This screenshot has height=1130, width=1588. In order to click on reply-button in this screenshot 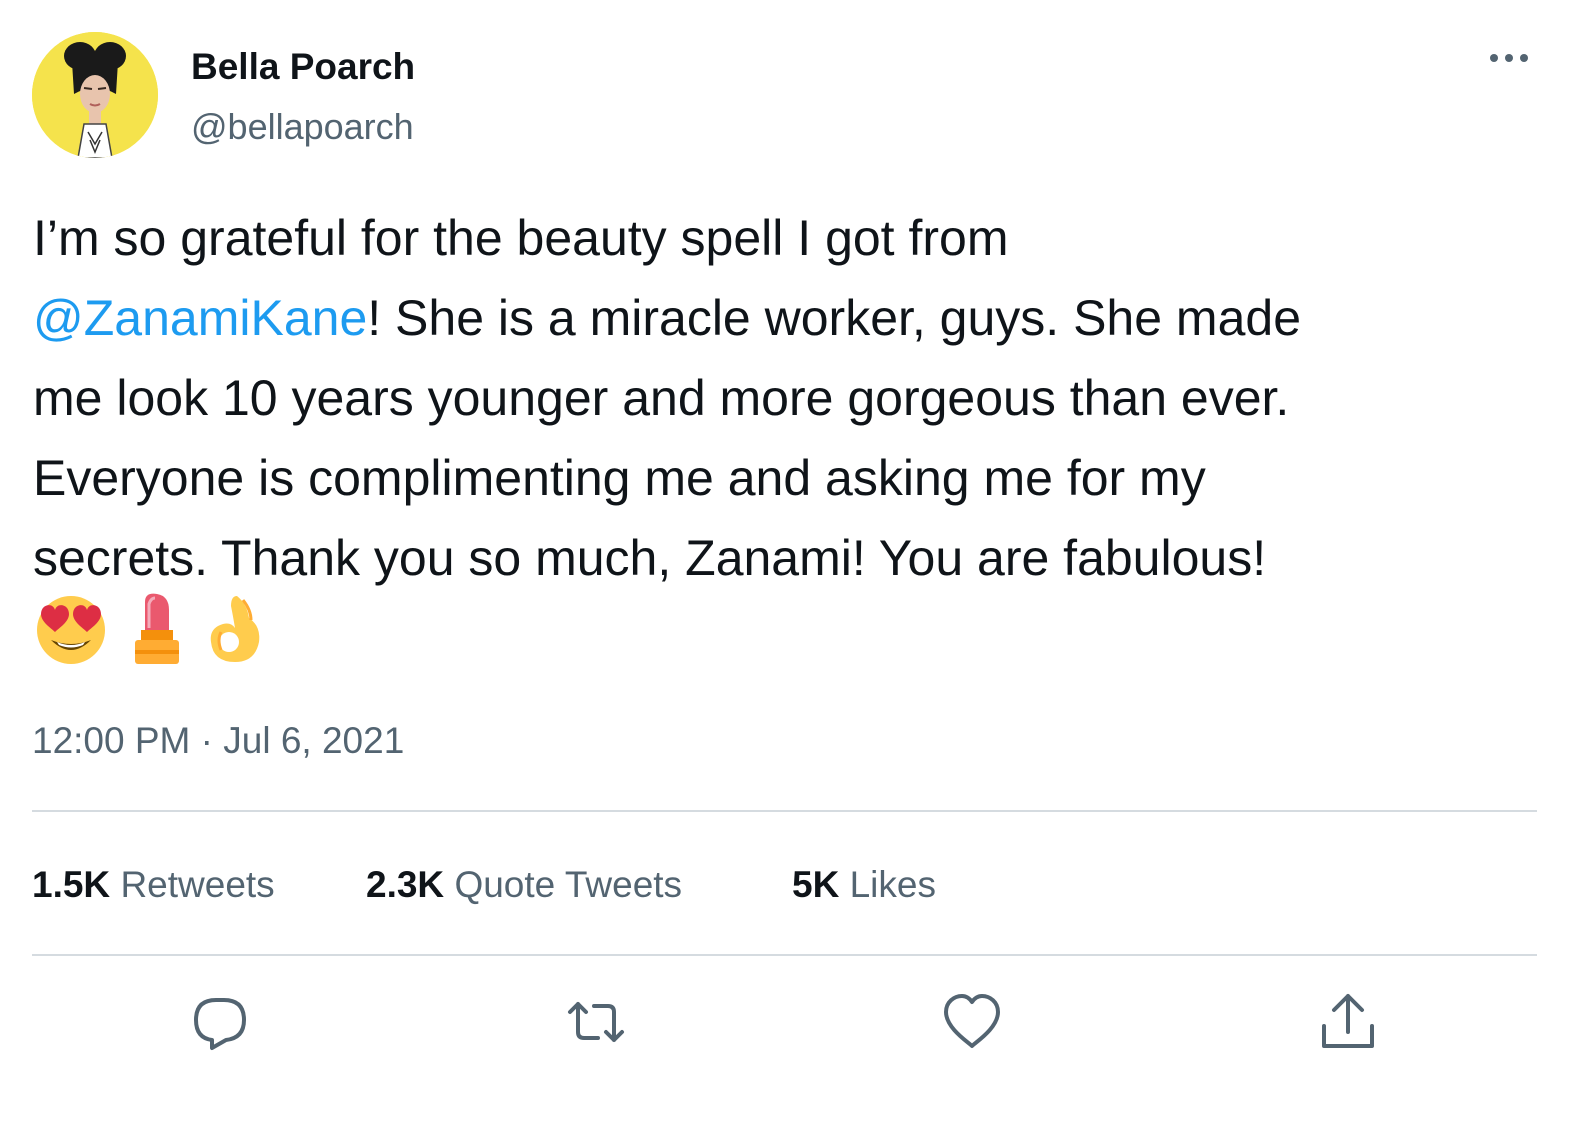, I will do `click(220, 1022)`.